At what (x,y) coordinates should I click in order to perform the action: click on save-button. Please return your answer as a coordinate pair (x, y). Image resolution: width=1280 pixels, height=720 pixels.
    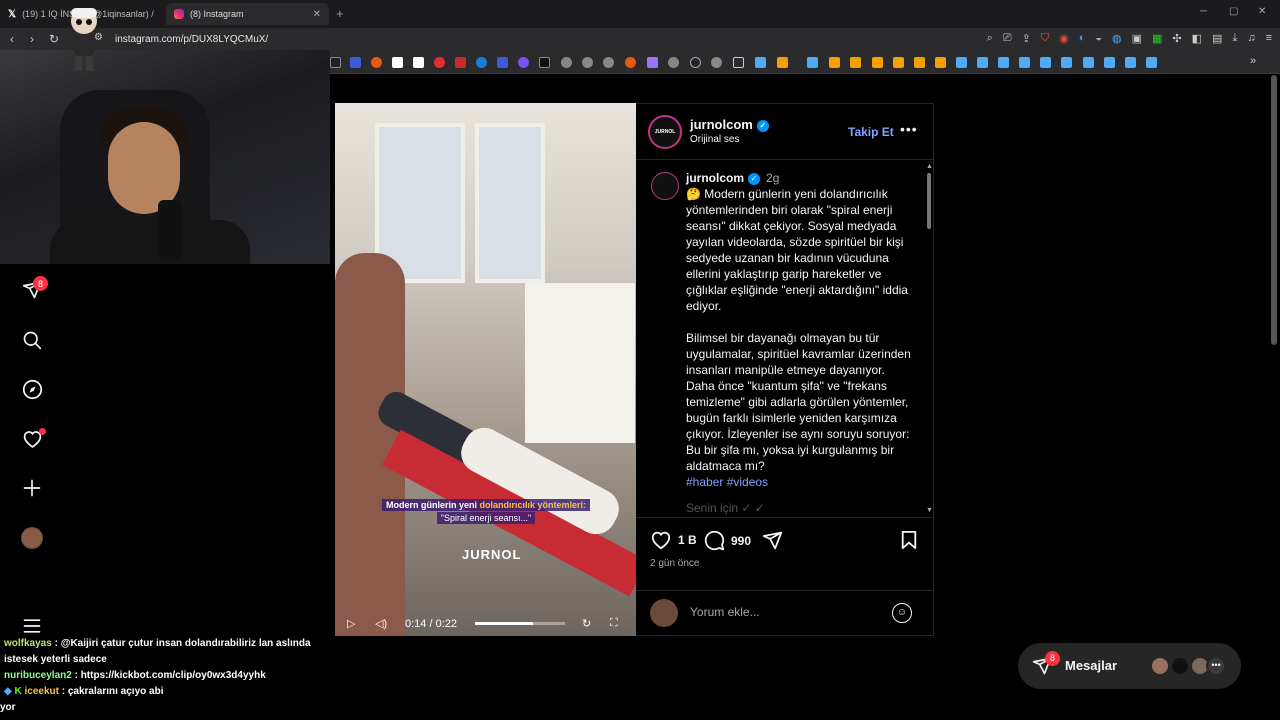
    Looking at the image, I should click on (909, 540).